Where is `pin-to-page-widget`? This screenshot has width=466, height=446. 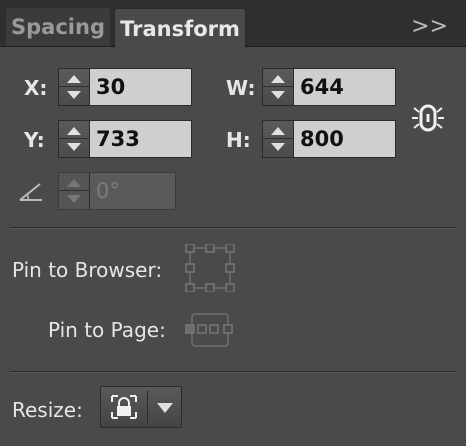 pin-to-page-widget is located at coordinates (210, 330).